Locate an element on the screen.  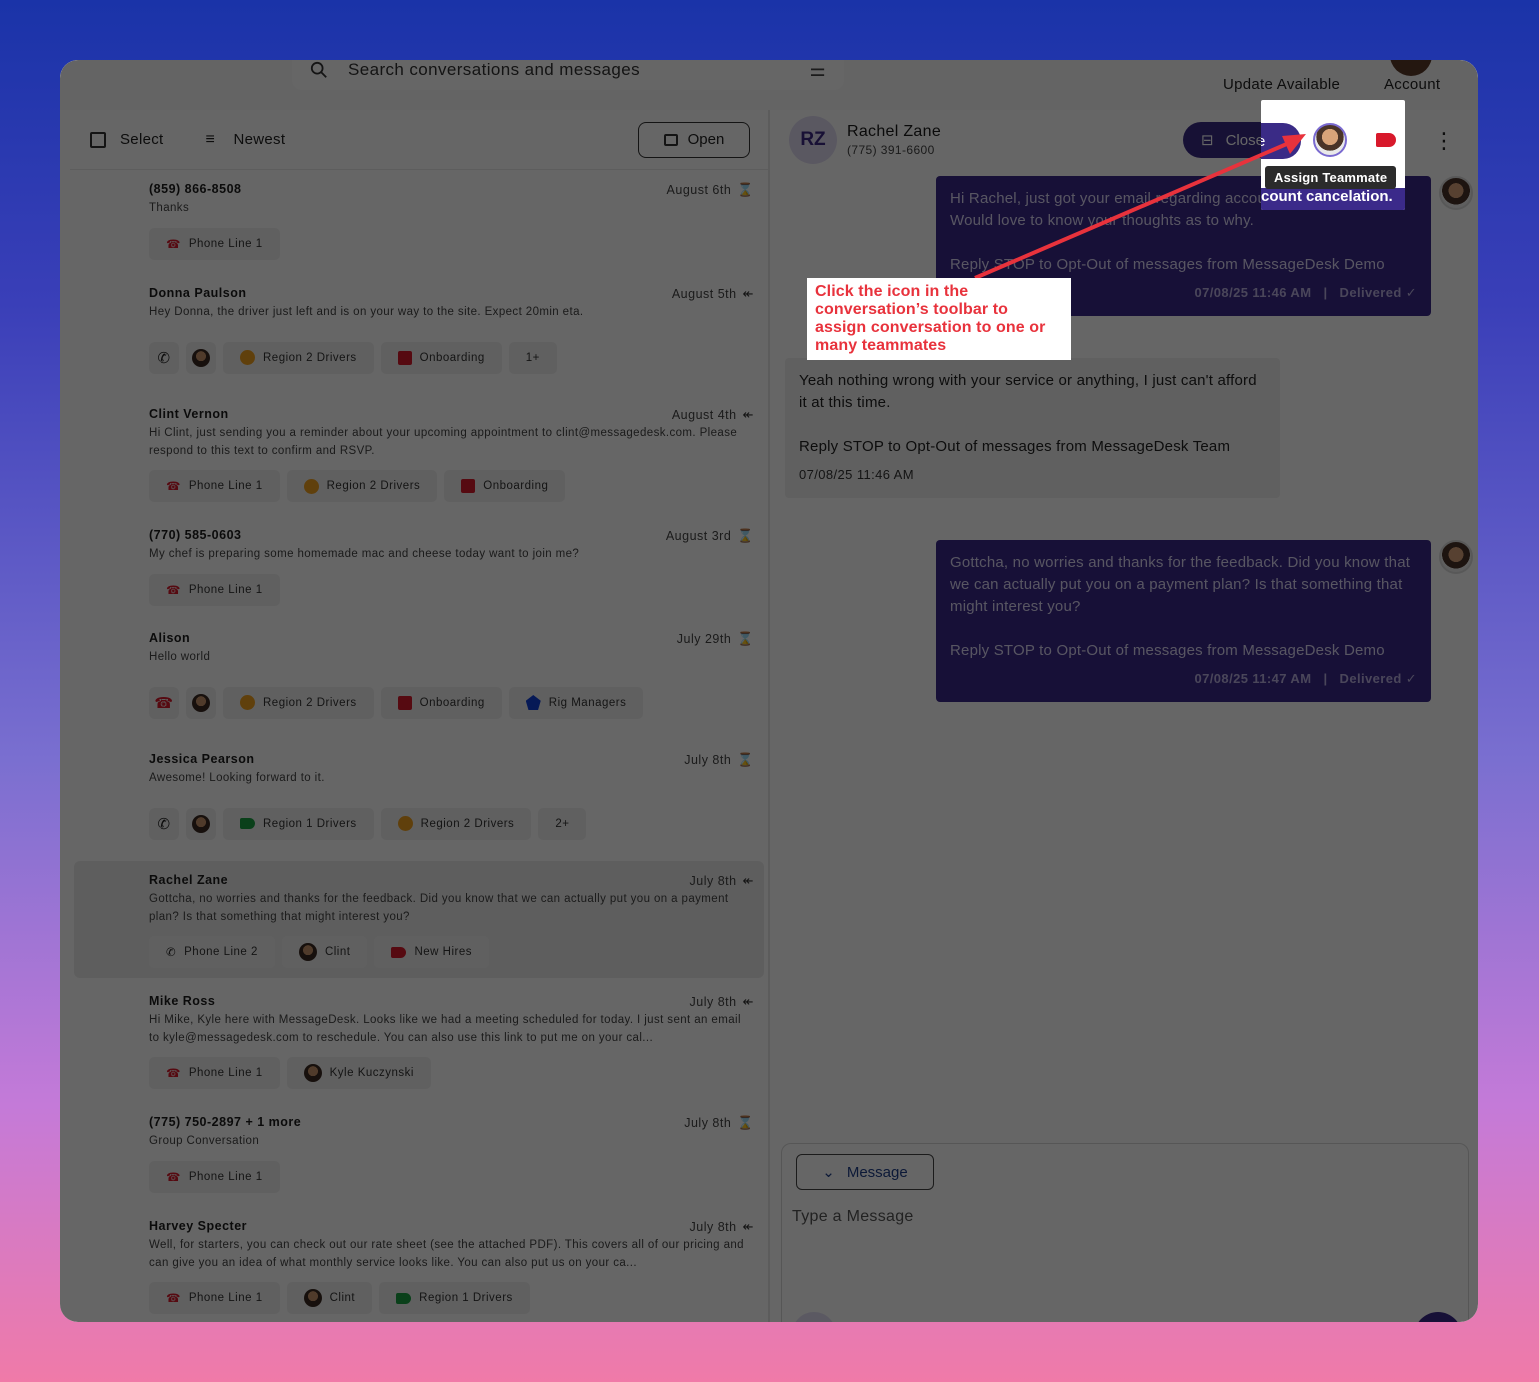
reply-all-icon: ↞ is located at coordinates (748, 1226).